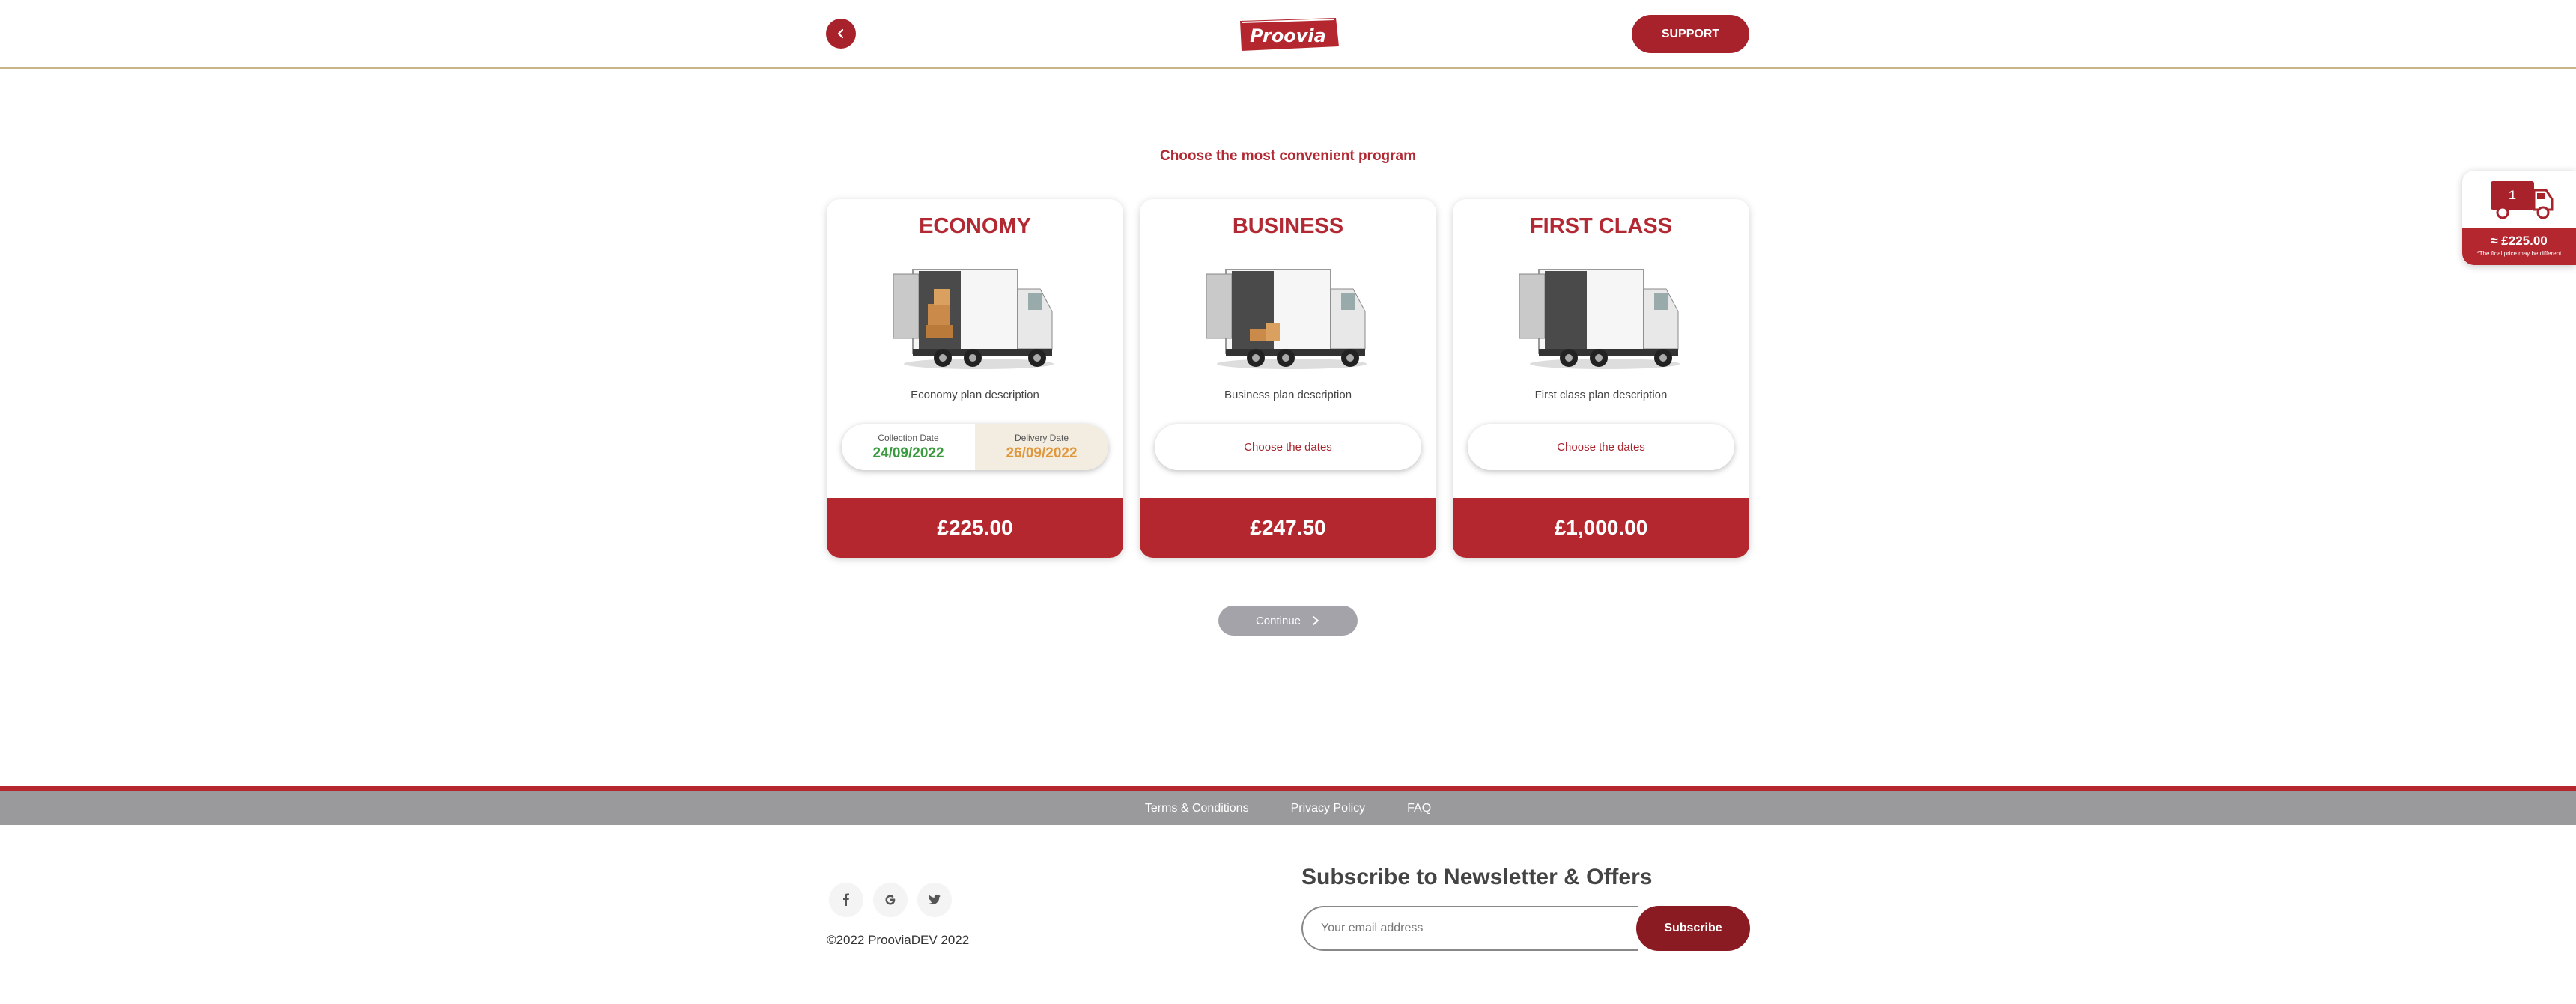 The image size is (2576, 1004). I want to click on logo-text: Proovia, so click(1288, 35).